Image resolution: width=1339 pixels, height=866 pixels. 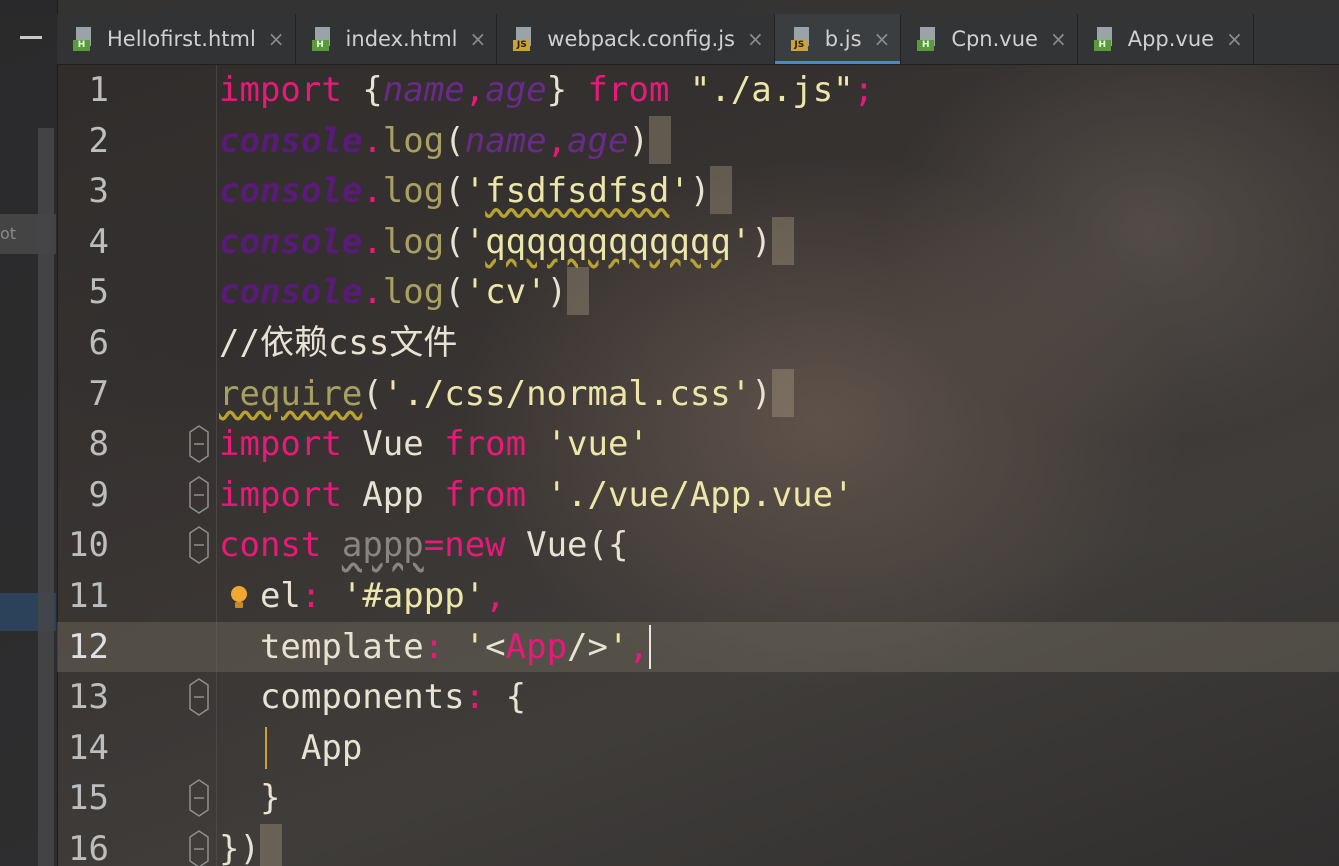 What do you see at coordinates (98, 292) in the screenshot?
I see `line-number: 5` at bounding box center [98, 292].